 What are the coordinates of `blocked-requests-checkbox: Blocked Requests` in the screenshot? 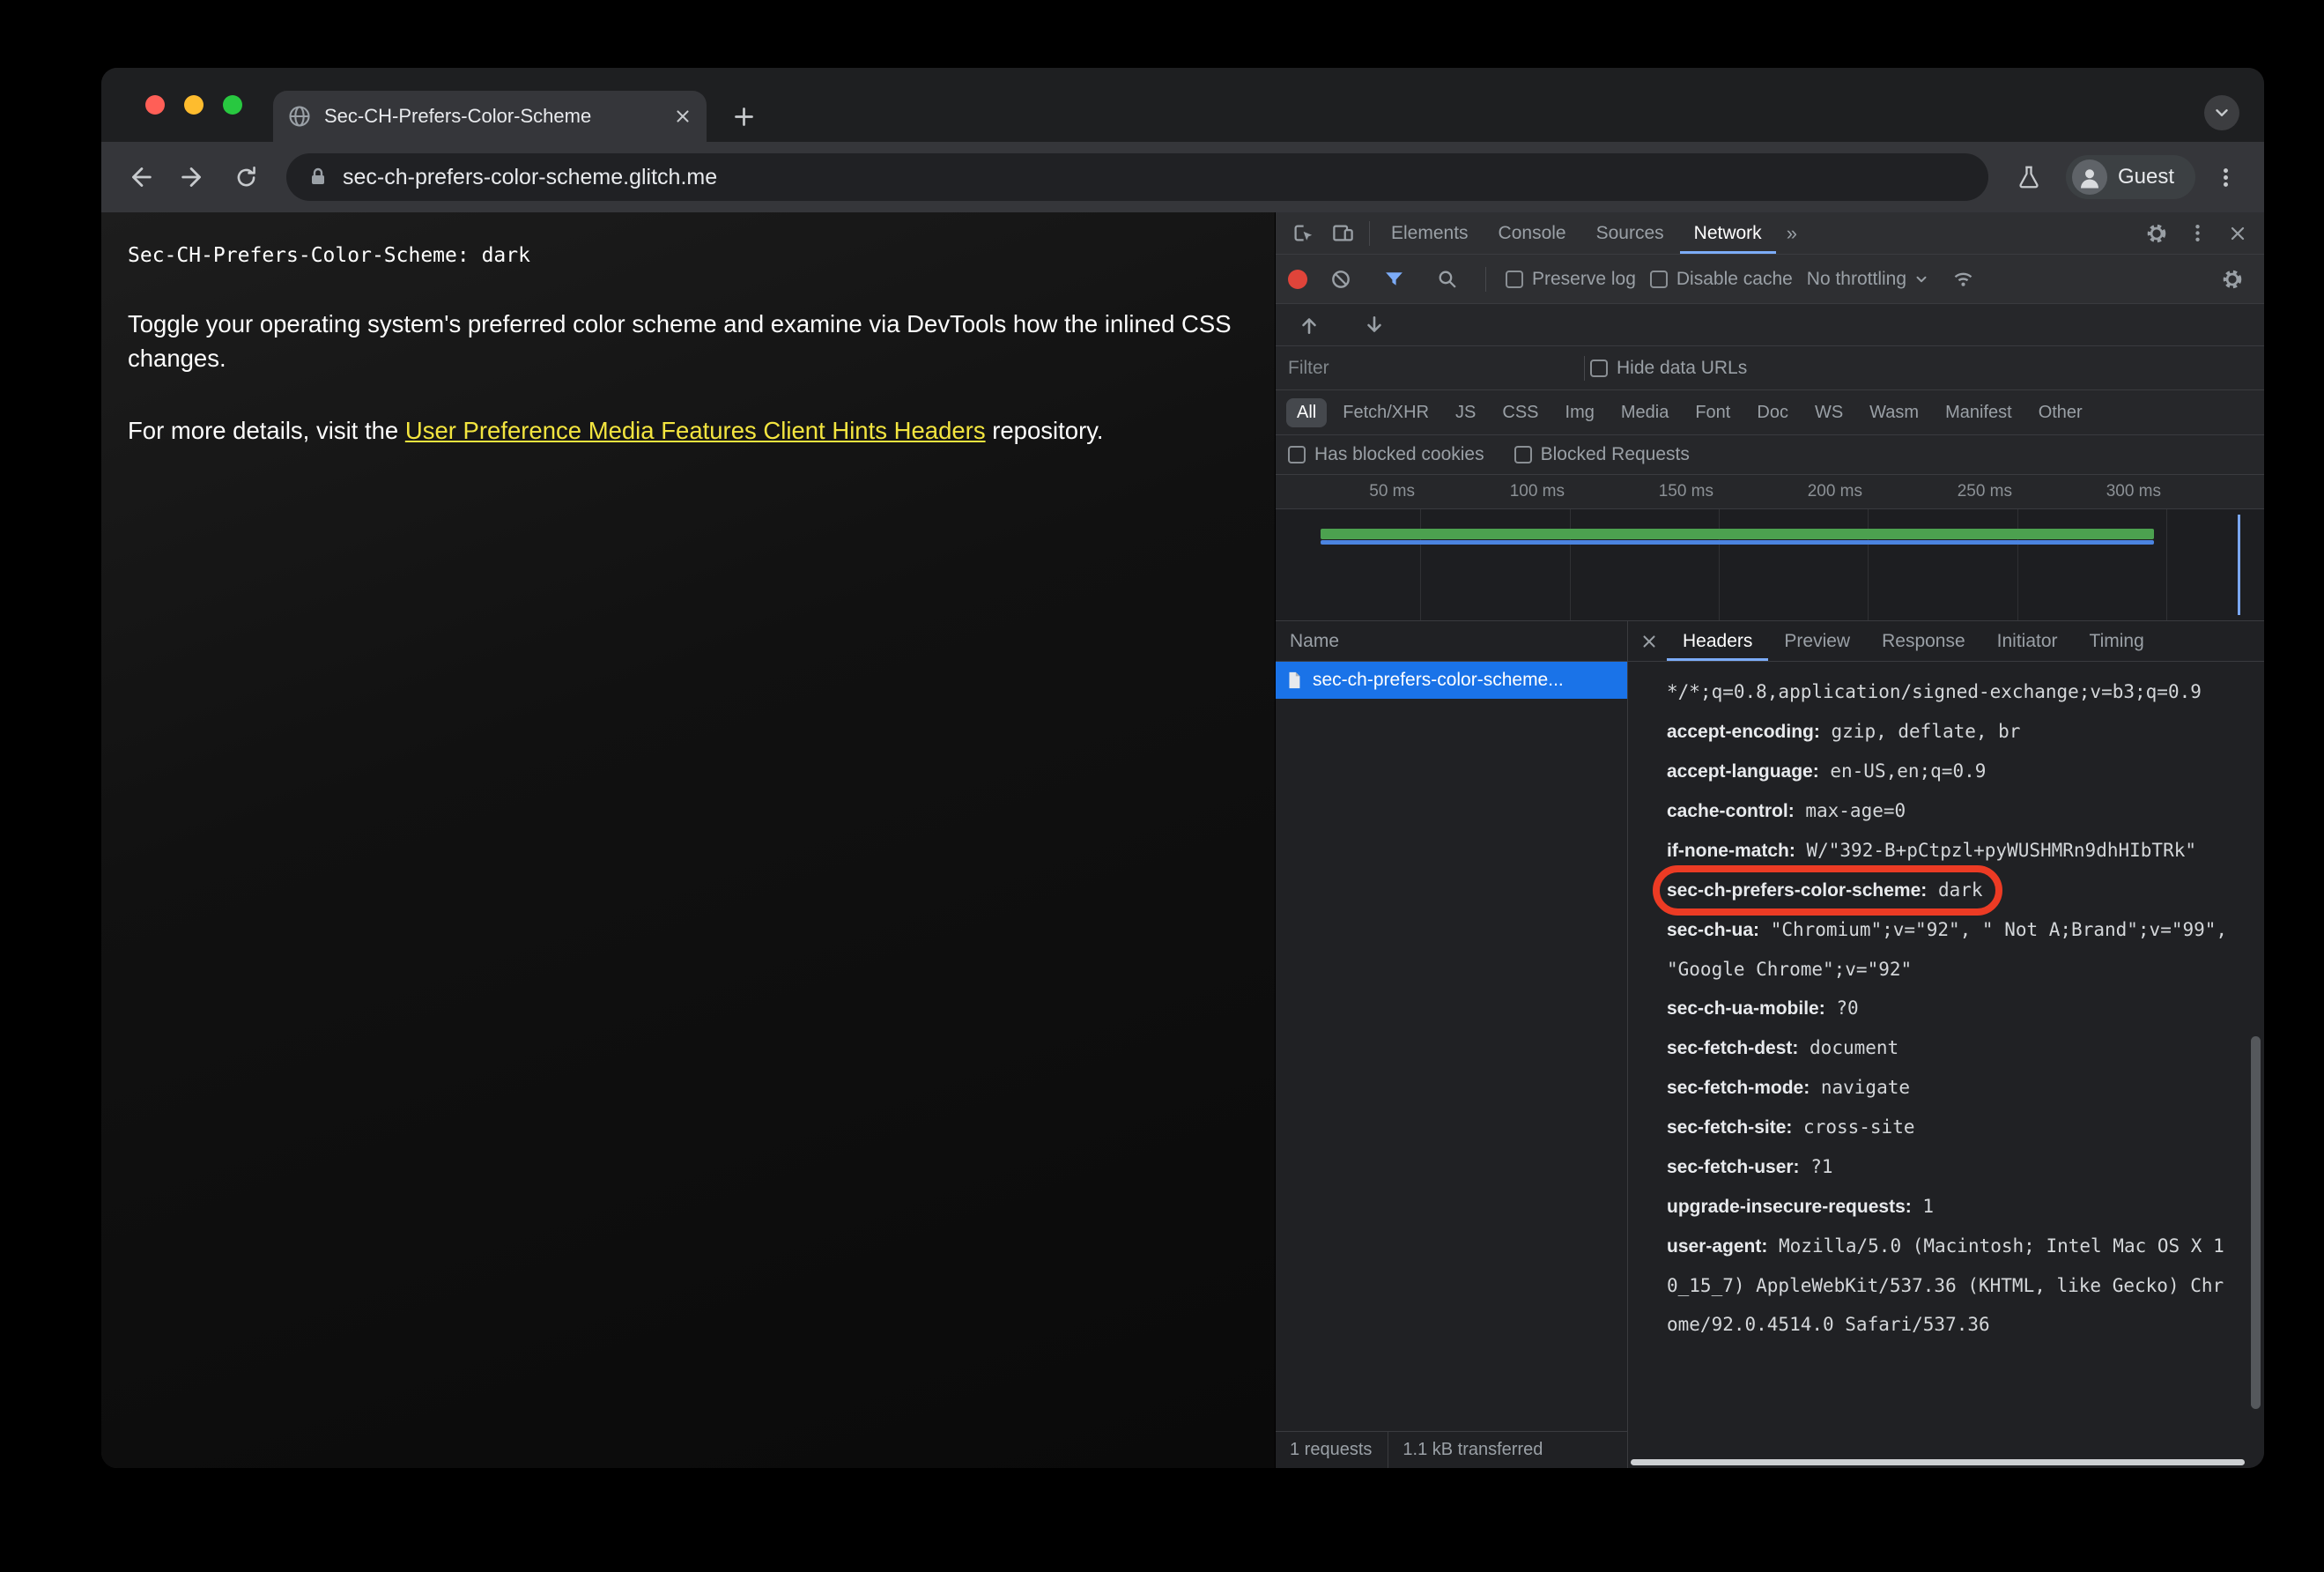 It's located at (1602, 455).